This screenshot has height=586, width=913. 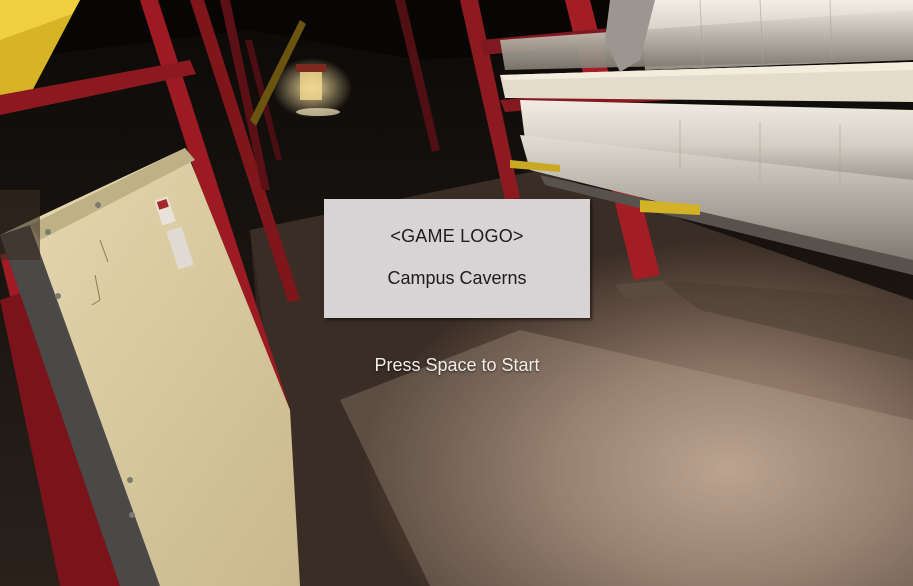 I want to click on game-logo-panel: <GAME LOGO> Campus Caverns, so click(x=457, y=258).